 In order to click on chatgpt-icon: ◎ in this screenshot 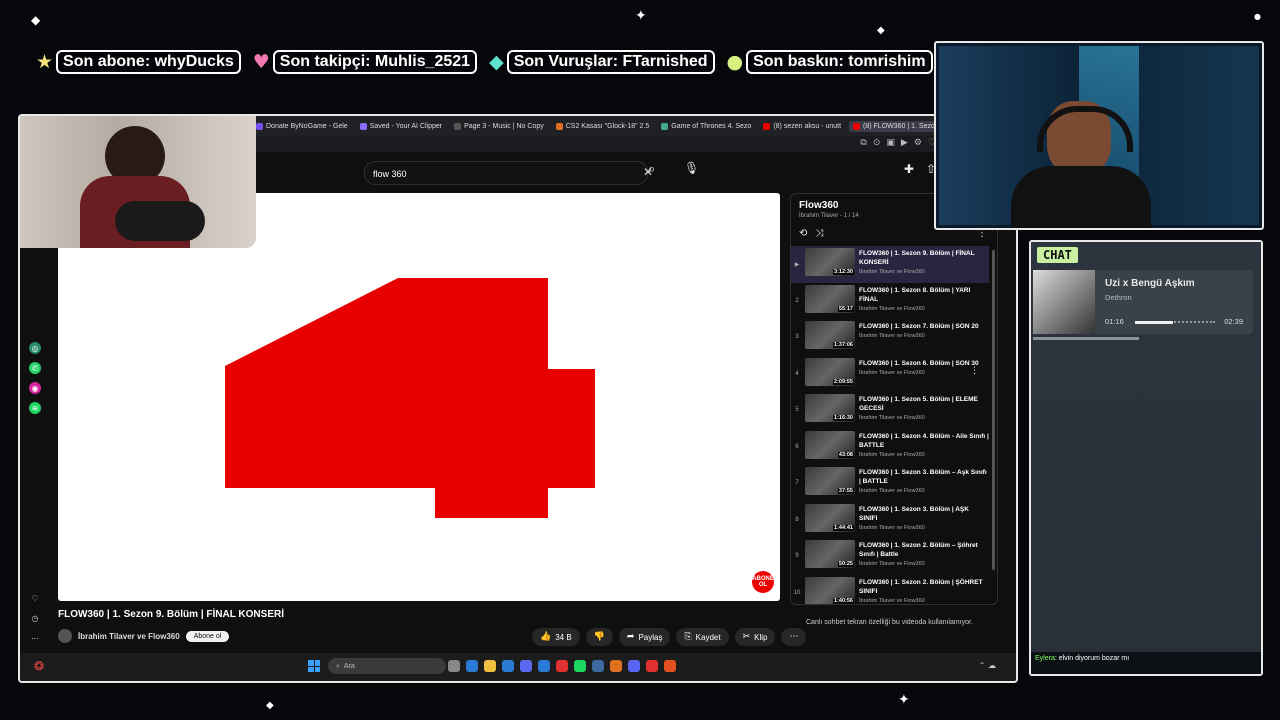, I will do `click(35, 348)`.